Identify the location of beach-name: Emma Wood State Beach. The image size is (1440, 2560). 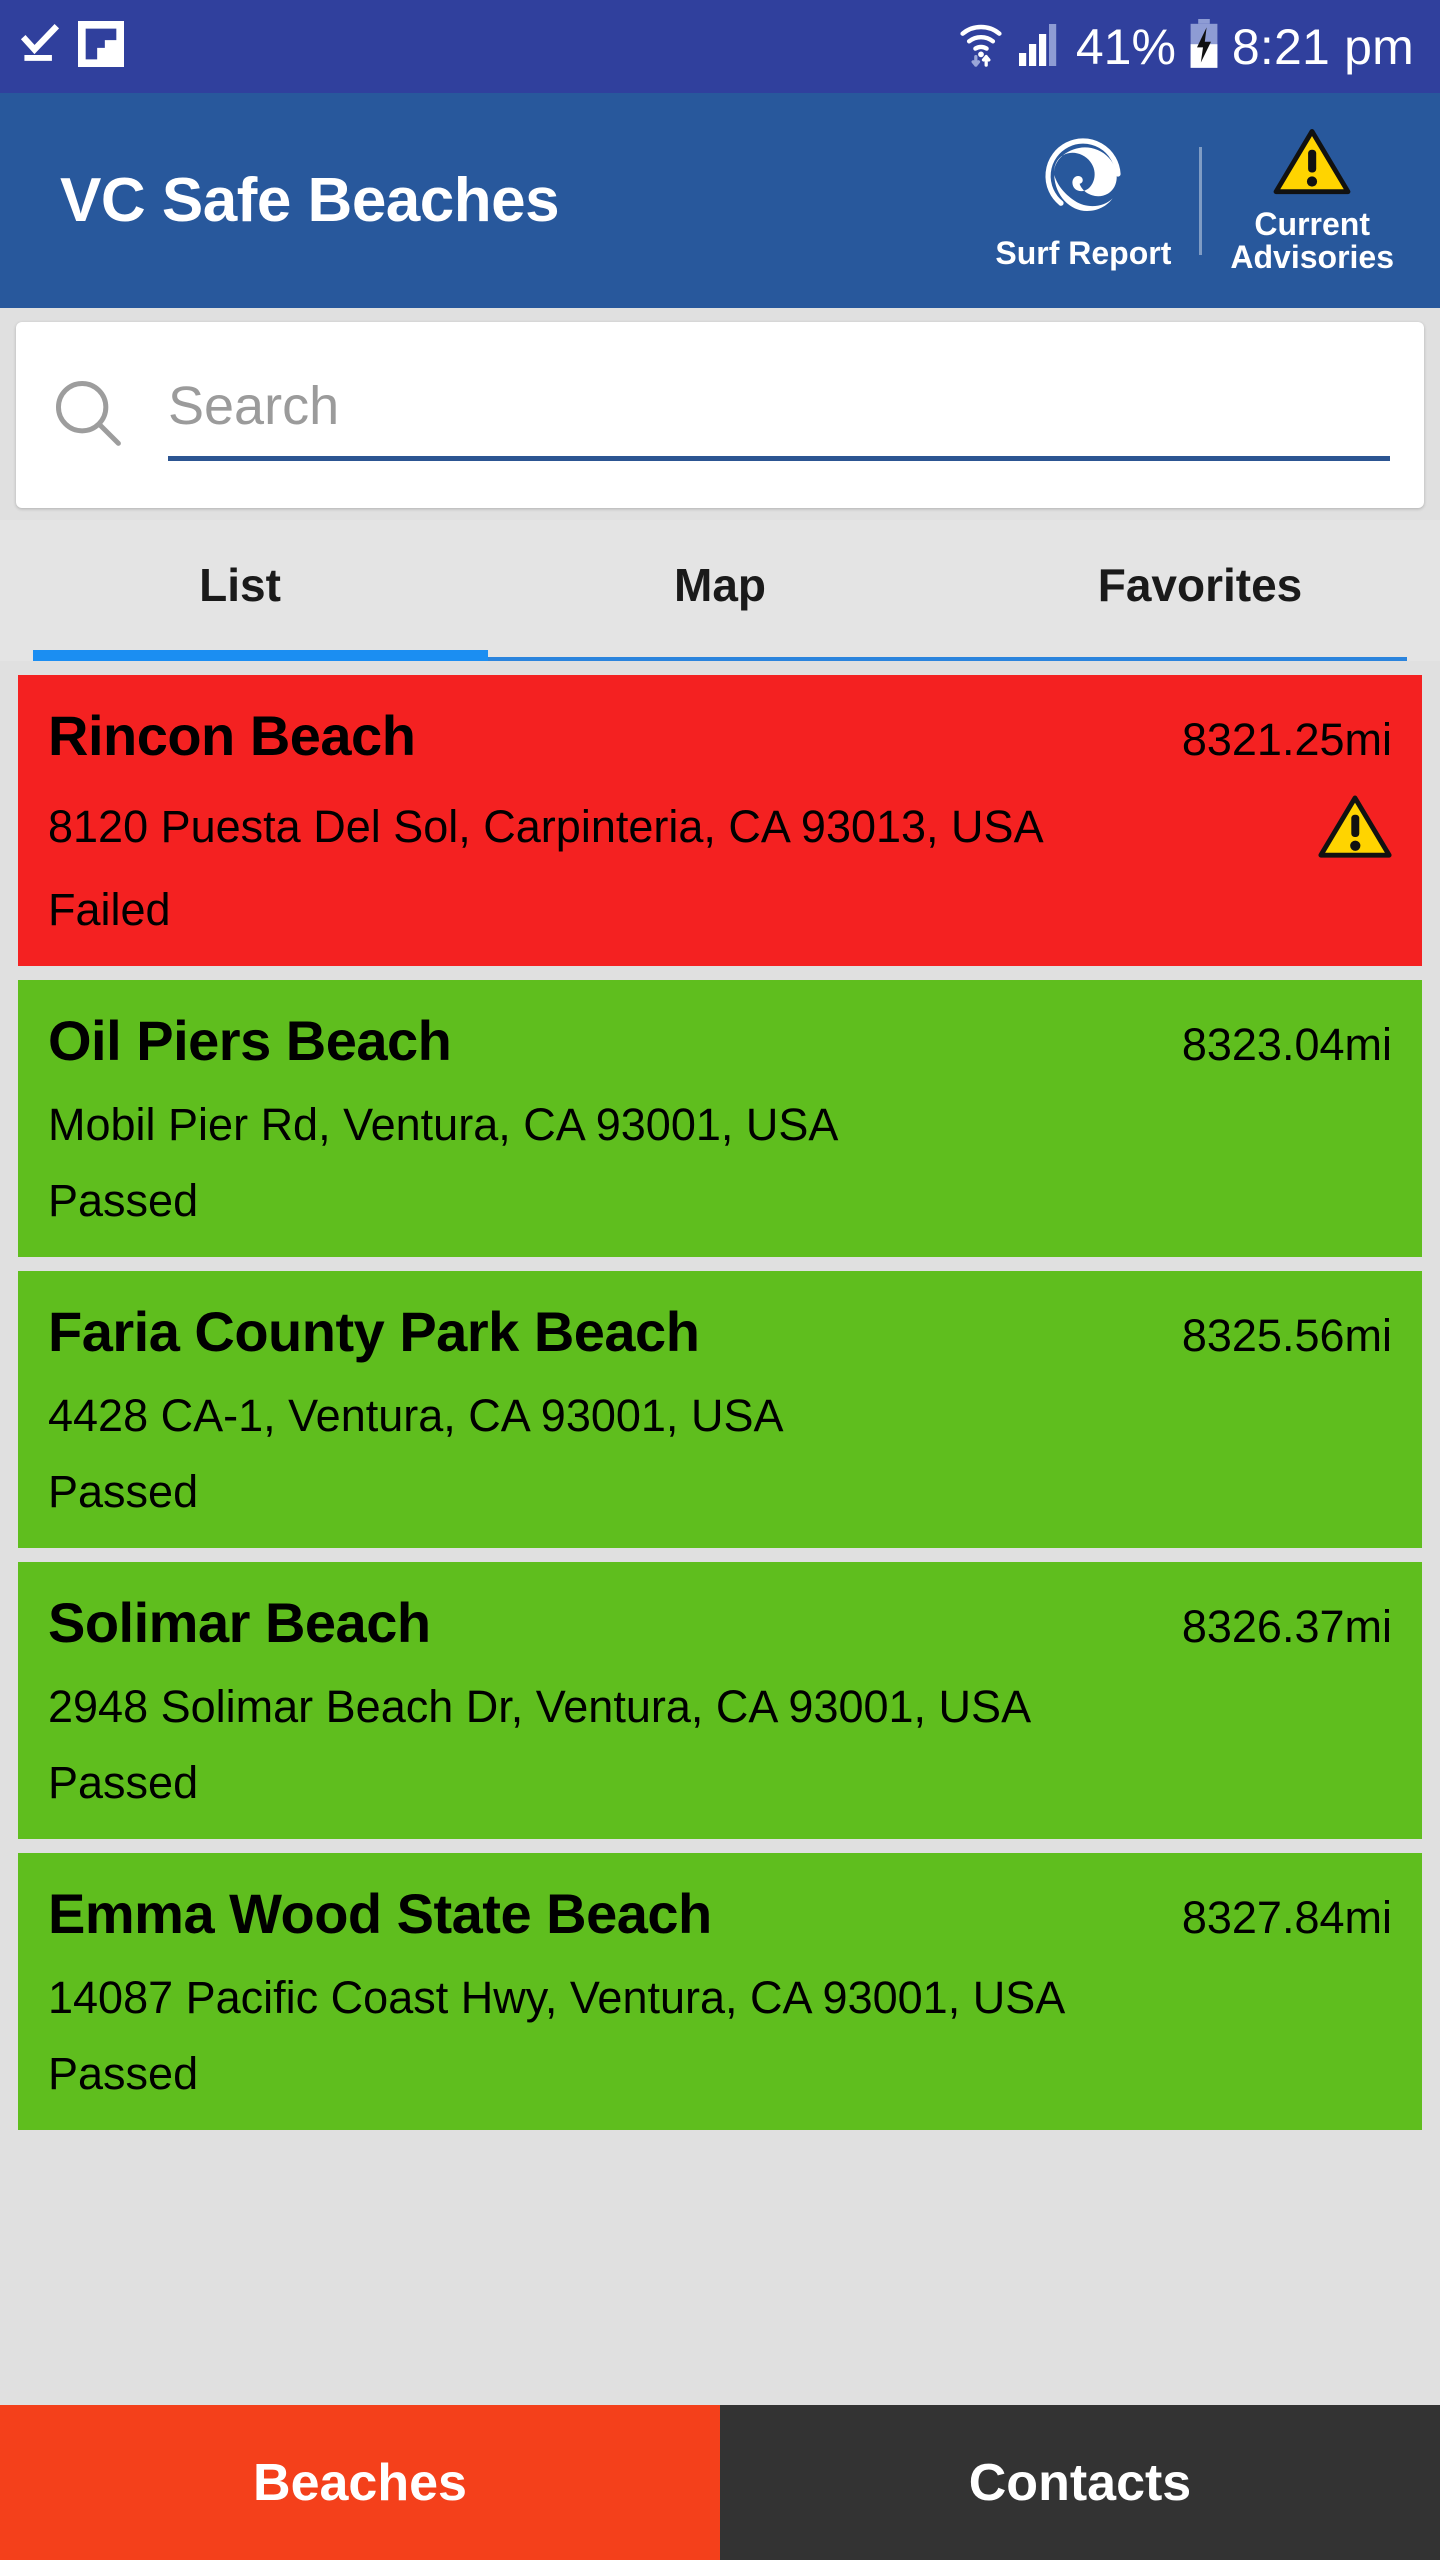
(380, 1913).